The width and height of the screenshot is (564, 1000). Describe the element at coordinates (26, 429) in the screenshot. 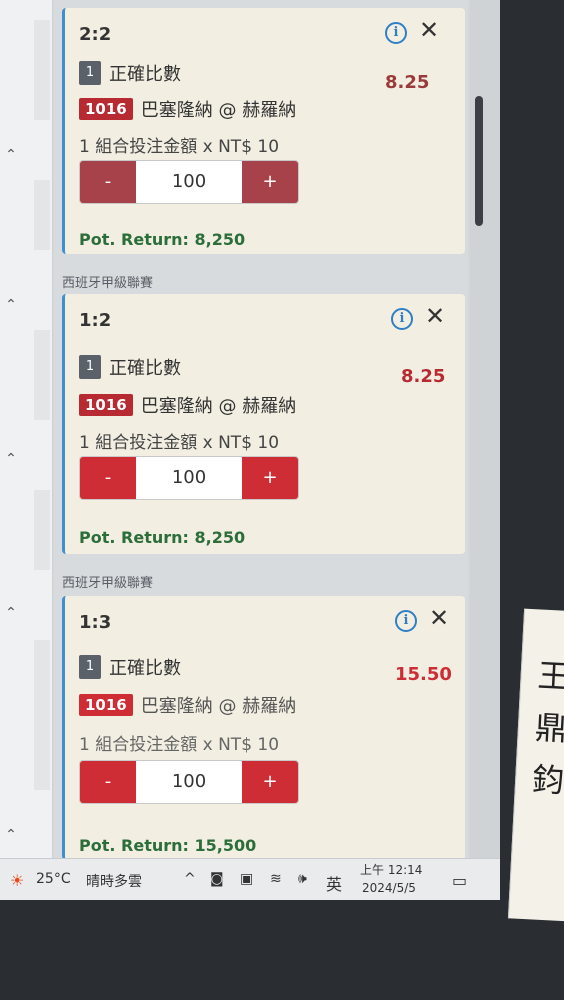

I see `left-panel-strip: ⌃ ⌃ ⌃ ⌃ ⌃` at that location.